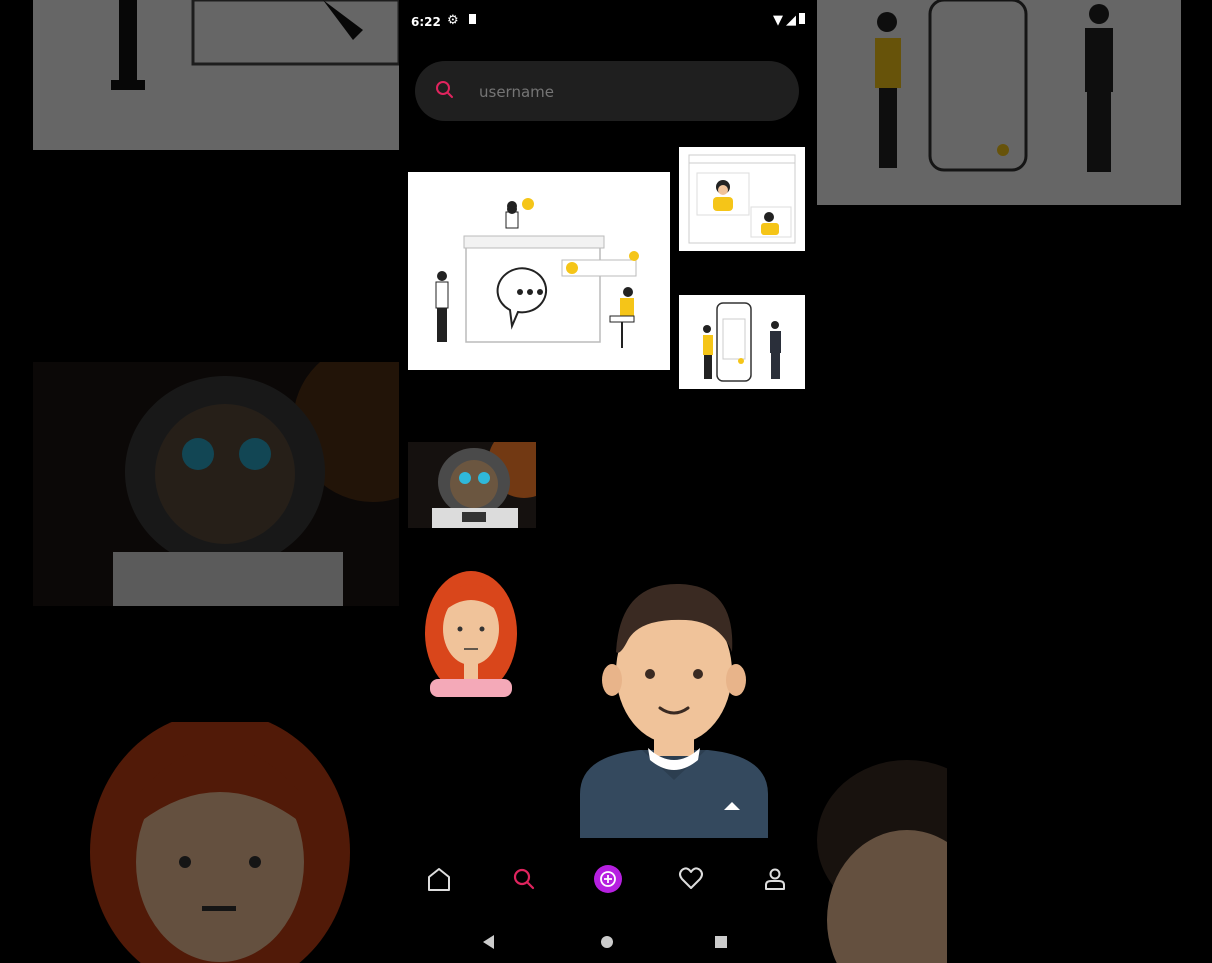 This screenshot has height=963, width=1212. What do you see at coordinates (453, 20) in the screenshot?
I see `settings-icon: ⚙` at bounding box center [453, 20].